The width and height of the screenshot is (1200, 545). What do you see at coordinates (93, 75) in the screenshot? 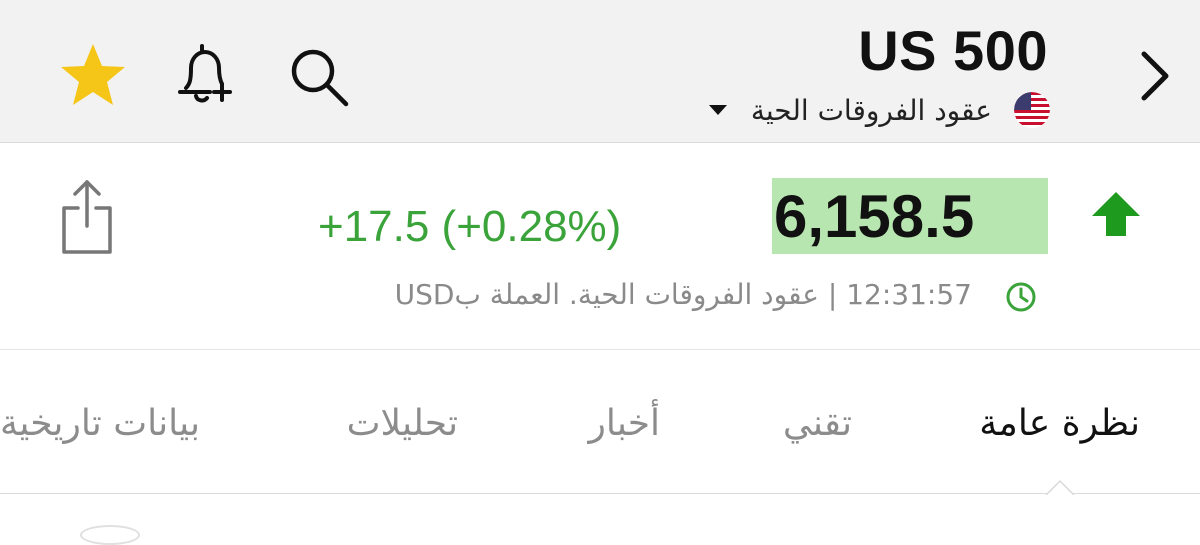
I see `star-icon` at bounding box center [93, 75].